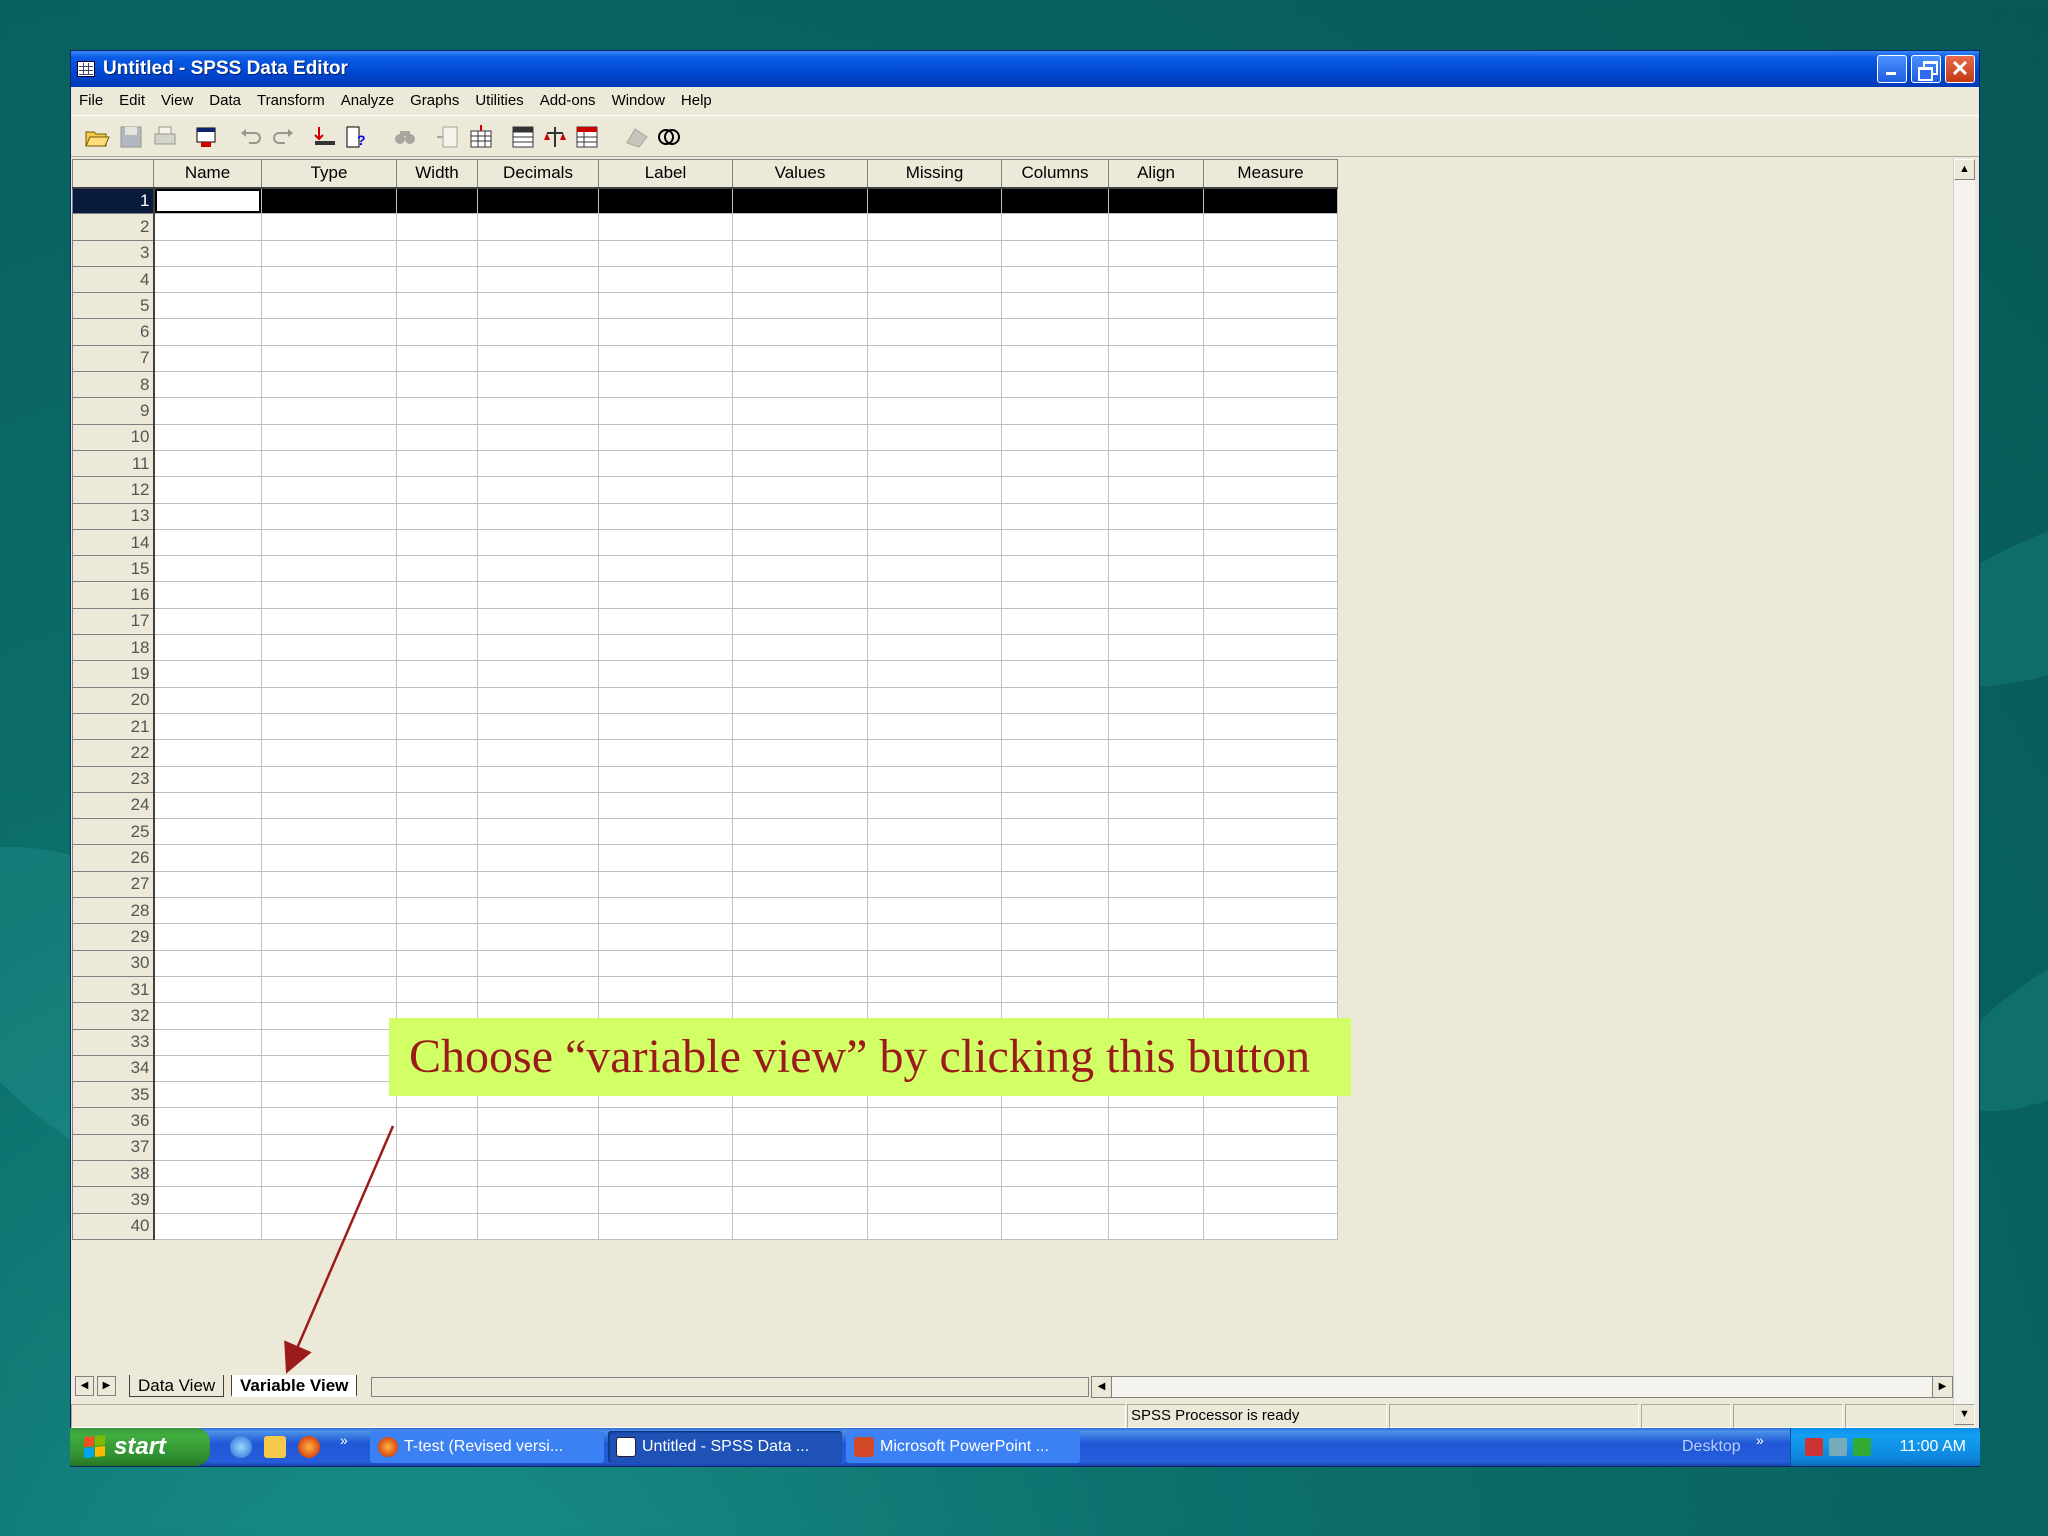  Describe the element at coordinates (113, 1042) in the screenshot. I see `row-header: 33` at that location.